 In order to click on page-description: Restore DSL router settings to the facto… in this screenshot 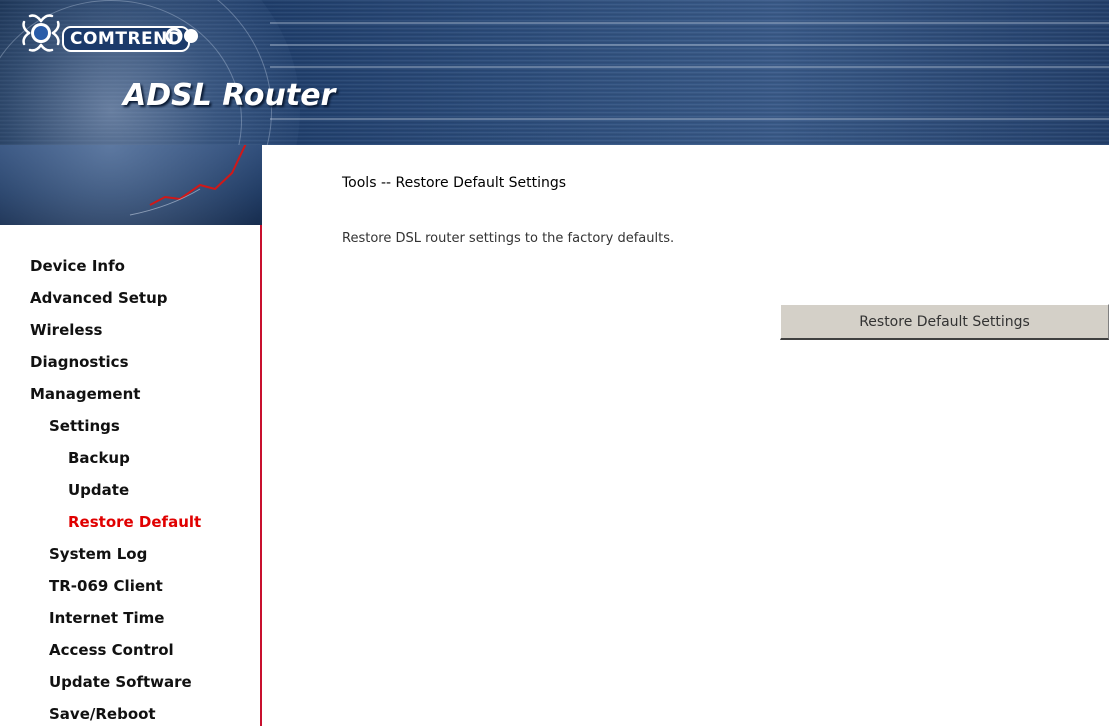, I will do `click(508, 238)`.